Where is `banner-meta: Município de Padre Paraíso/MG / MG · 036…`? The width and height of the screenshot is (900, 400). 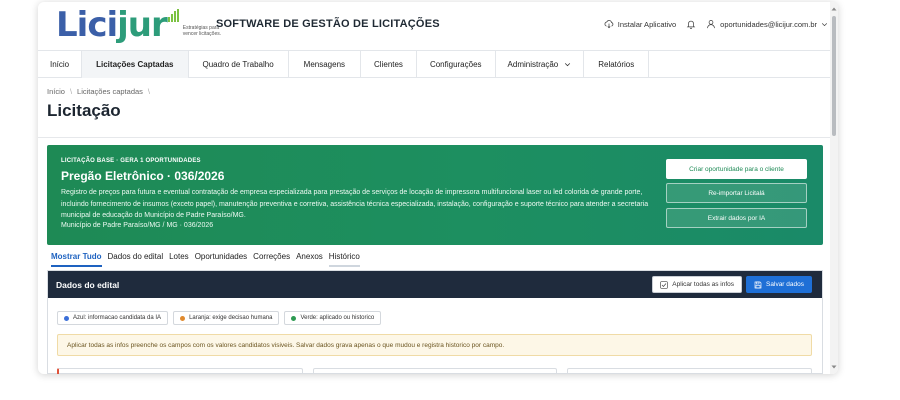
banner-meta: Município de Padre Paraíso/MG / MG · 036… is located at coordinates (137, 225).